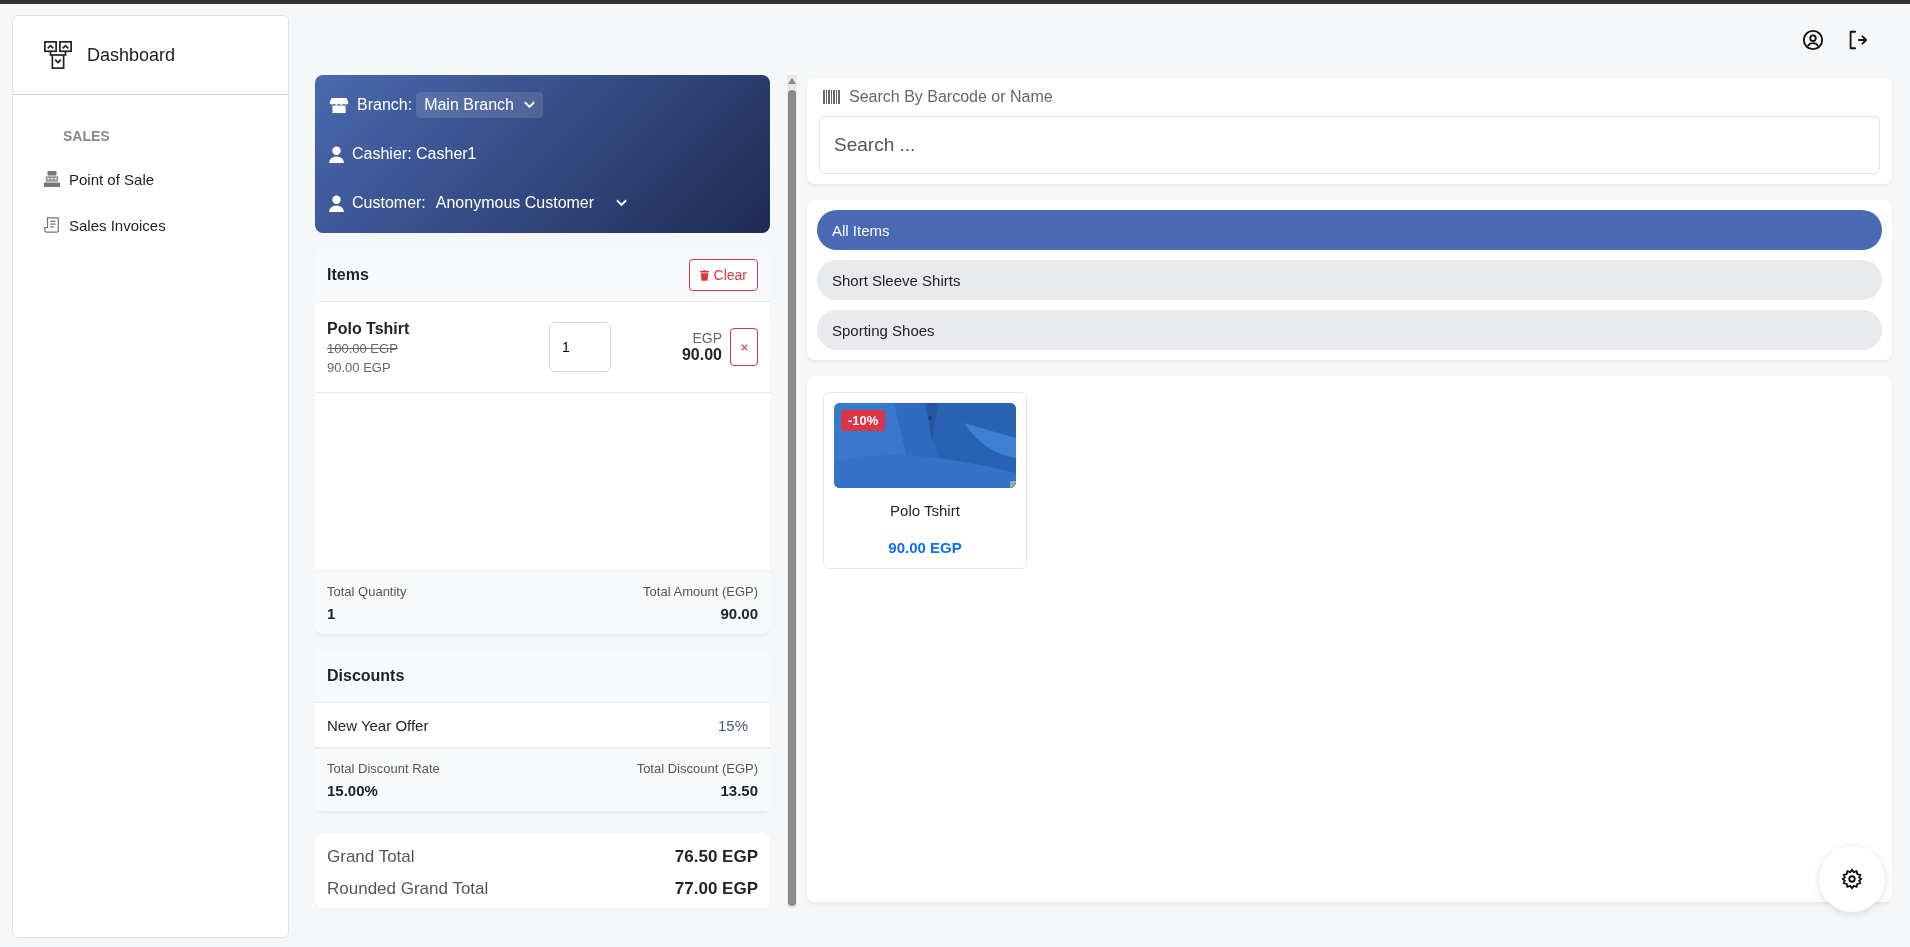  I want to click on product-price: 90.00 EGP, so click(925, 547).